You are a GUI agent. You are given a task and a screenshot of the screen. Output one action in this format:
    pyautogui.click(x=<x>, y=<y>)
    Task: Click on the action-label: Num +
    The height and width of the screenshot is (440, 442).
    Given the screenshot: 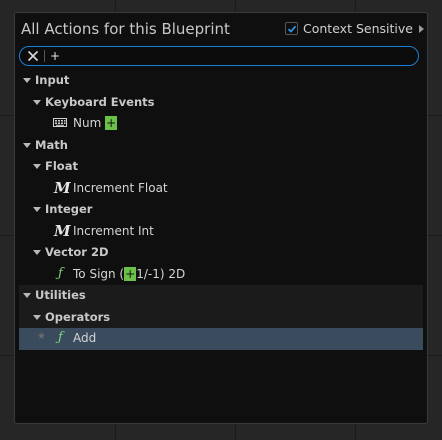 What is the action you would take?
    pyautogui.click(x=95, y=123)
    